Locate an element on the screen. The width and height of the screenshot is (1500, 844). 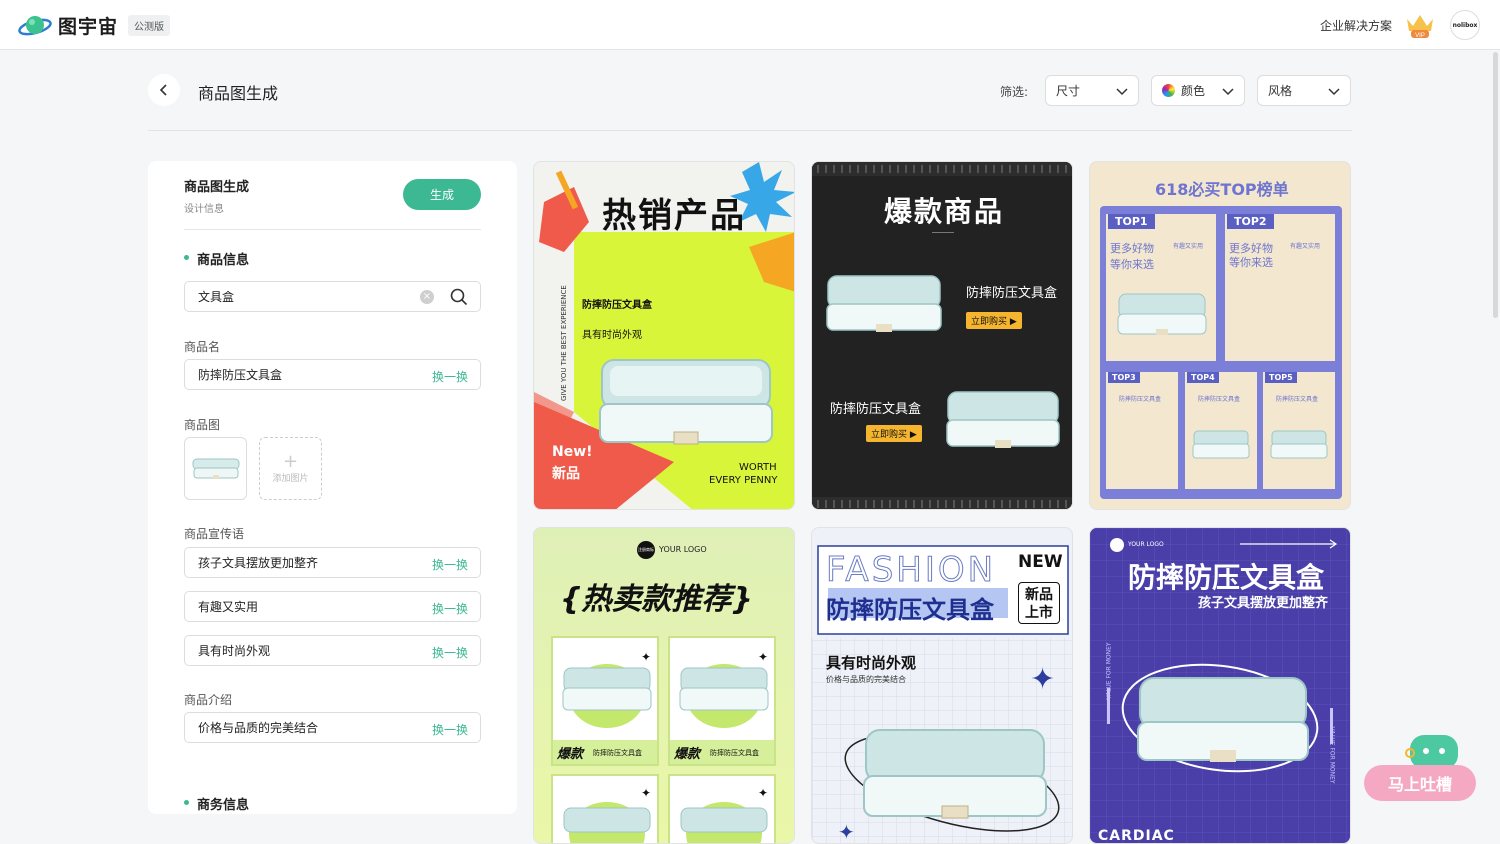
product-image-label: 商品图 is located at coordinates (202, 425).